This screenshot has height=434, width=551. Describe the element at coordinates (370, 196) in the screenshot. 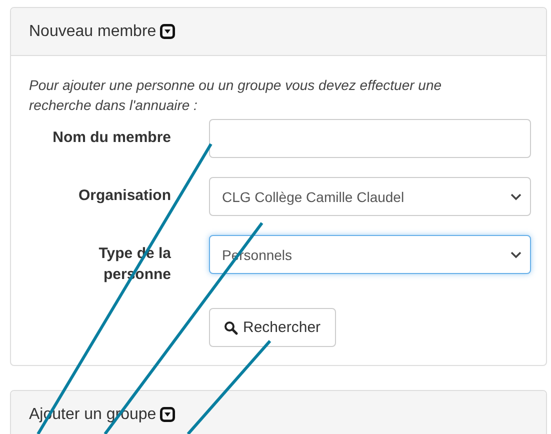

I see `select-field: CLG Collège Camille Claudel` at that location.